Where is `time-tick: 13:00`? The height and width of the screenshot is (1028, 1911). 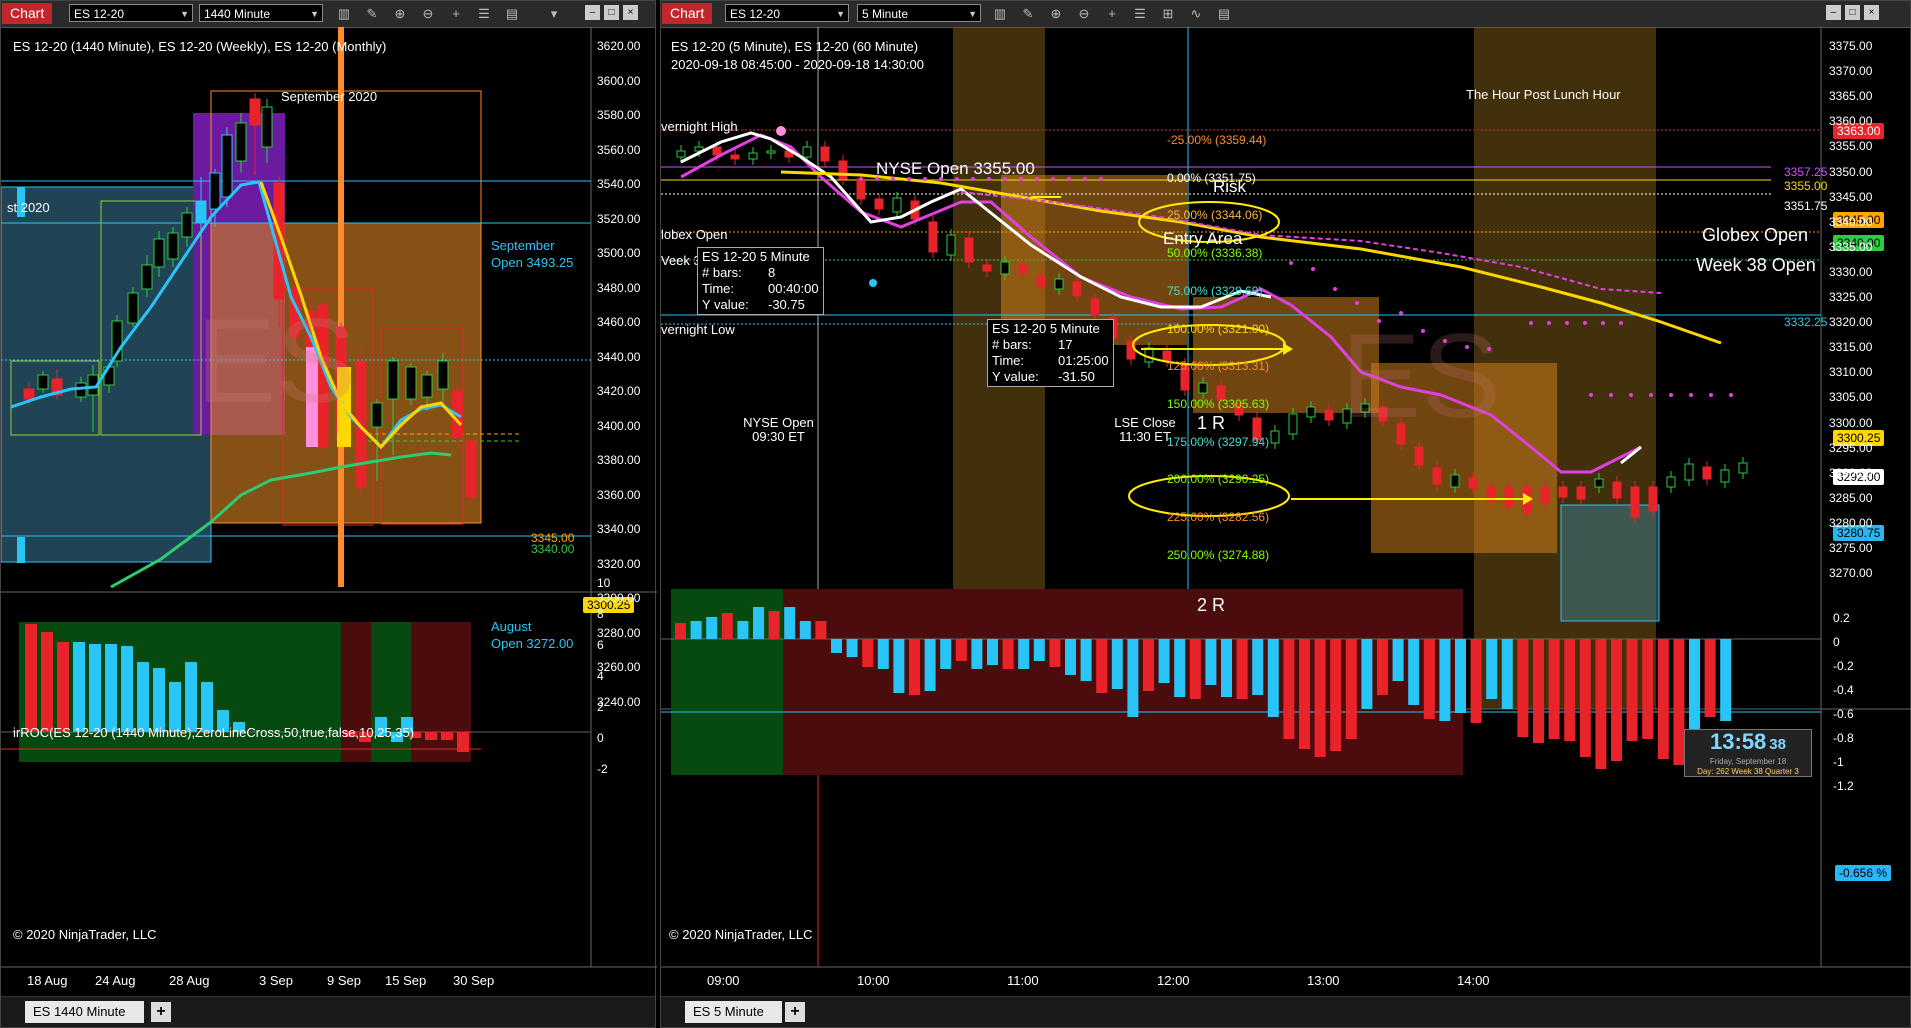
time-tick: 13:00 is located at coordinates (1323, 980).